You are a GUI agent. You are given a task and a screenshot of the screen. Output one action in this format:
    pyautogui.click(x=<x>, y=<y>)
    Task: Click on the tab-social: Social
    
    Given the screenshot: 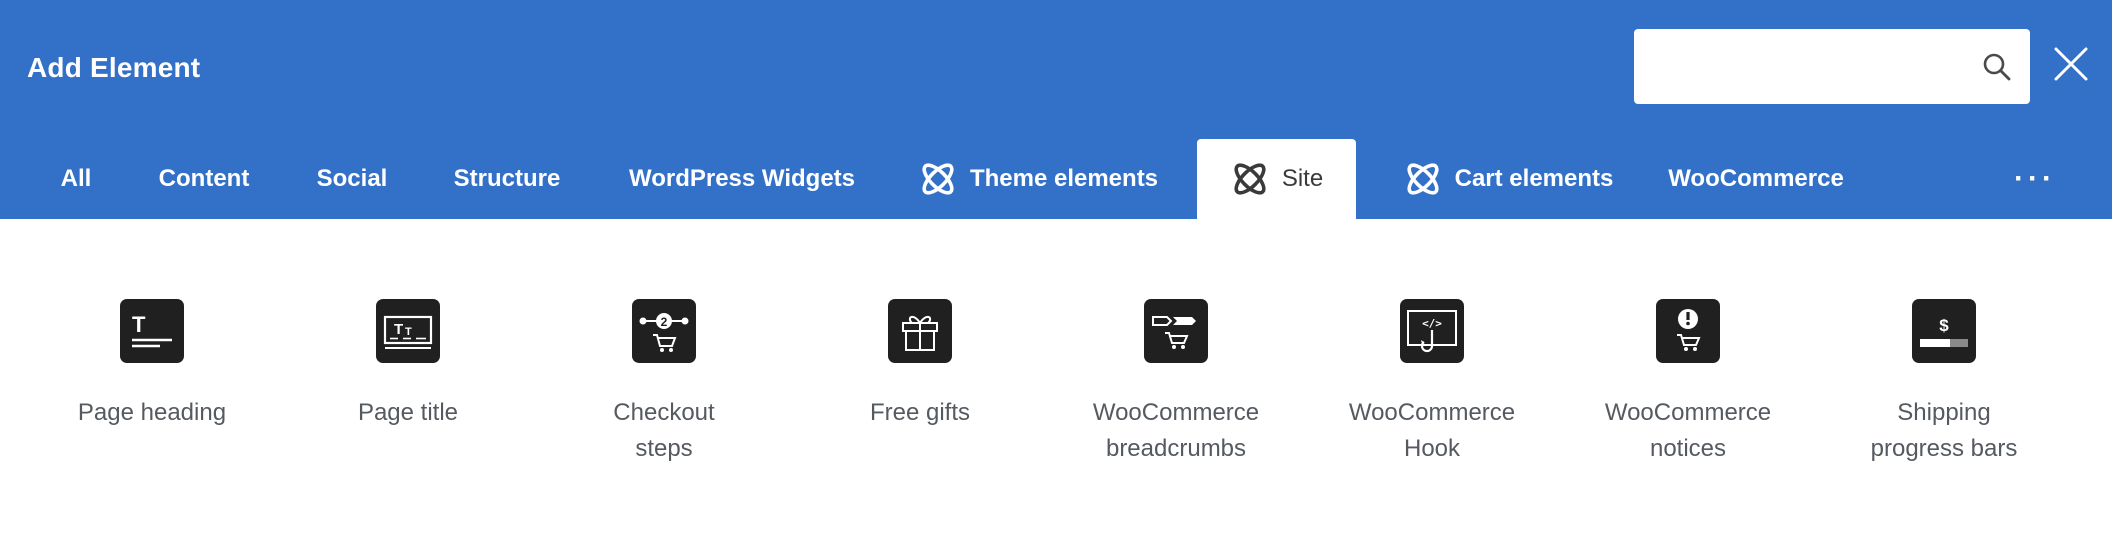 What is the action you would take?
    pyautogui.click(x=352, y=179)
    